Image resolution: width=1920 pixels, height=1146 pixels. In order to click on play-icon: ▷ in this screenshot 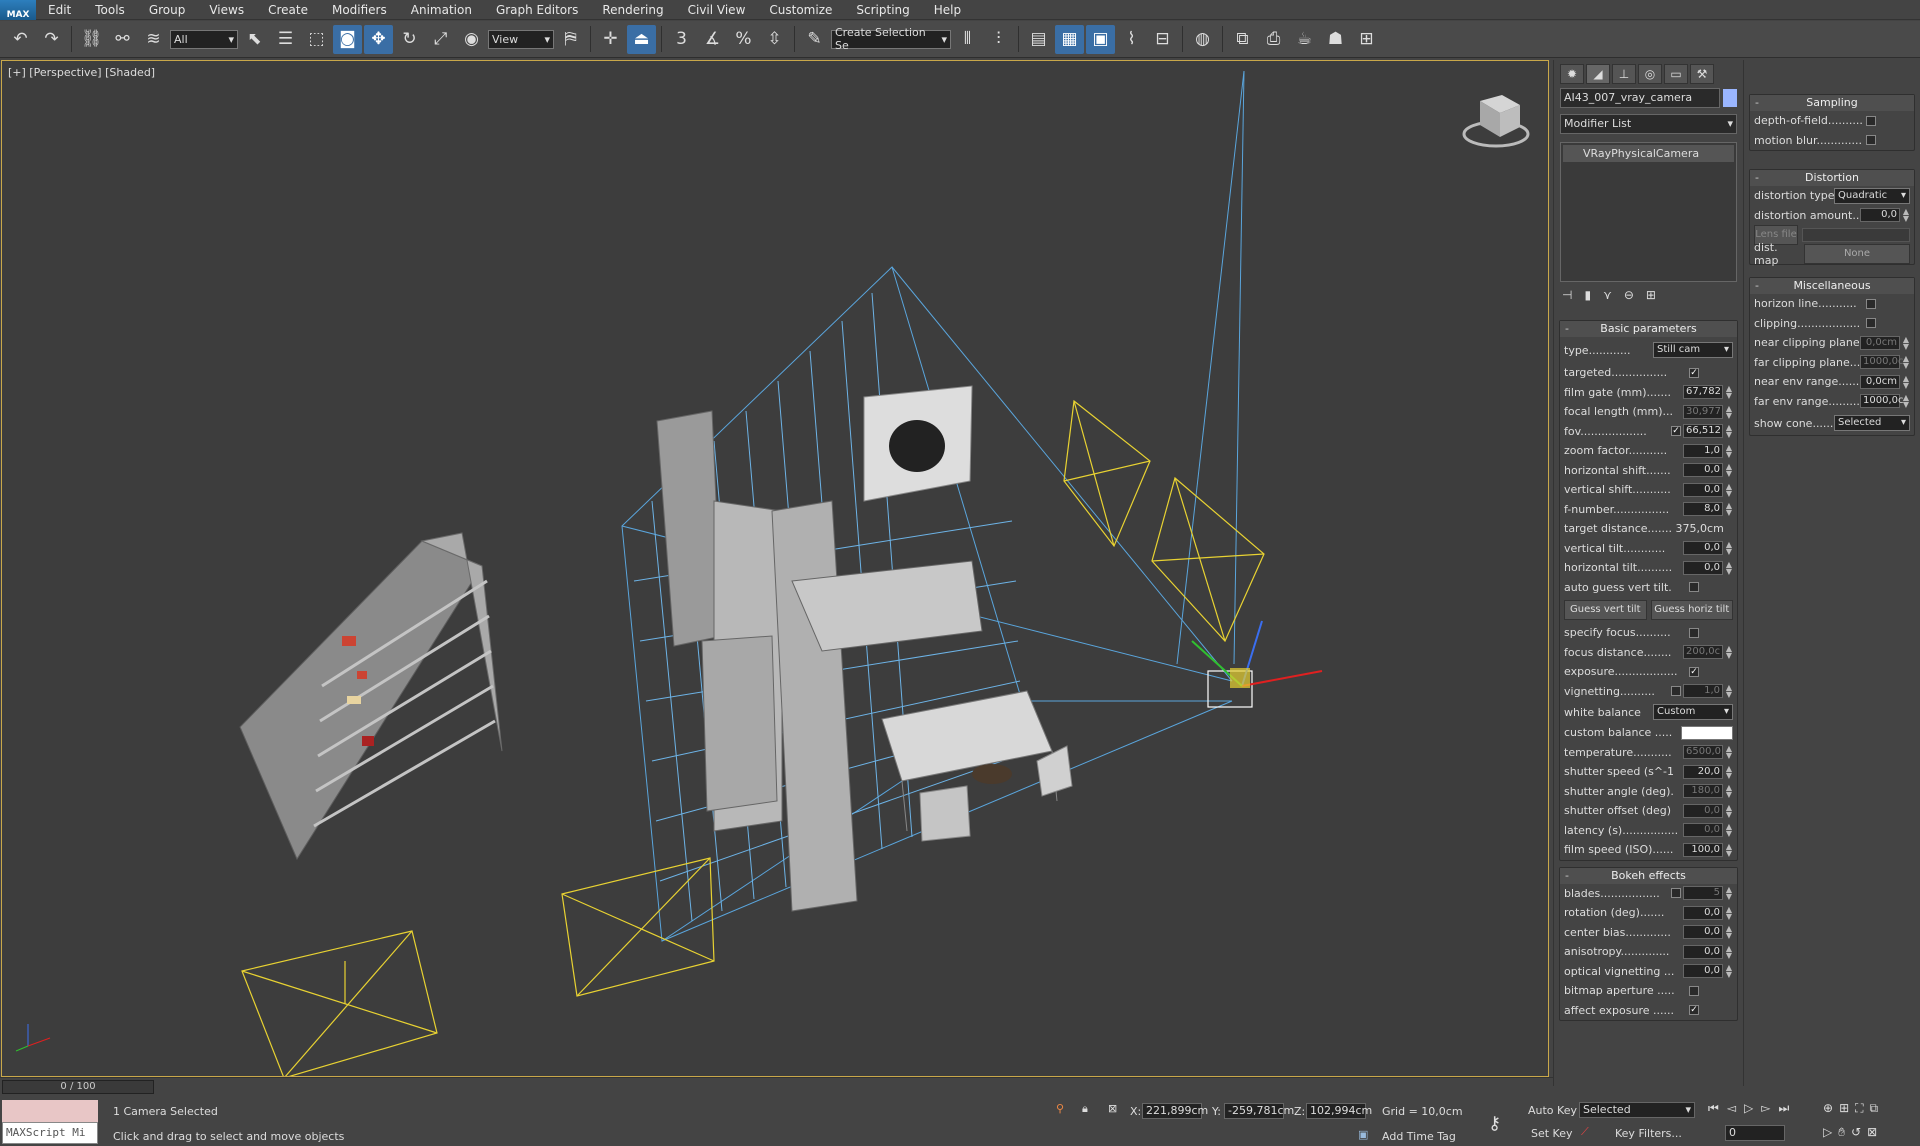, I will do `click(1748, 1108)`.